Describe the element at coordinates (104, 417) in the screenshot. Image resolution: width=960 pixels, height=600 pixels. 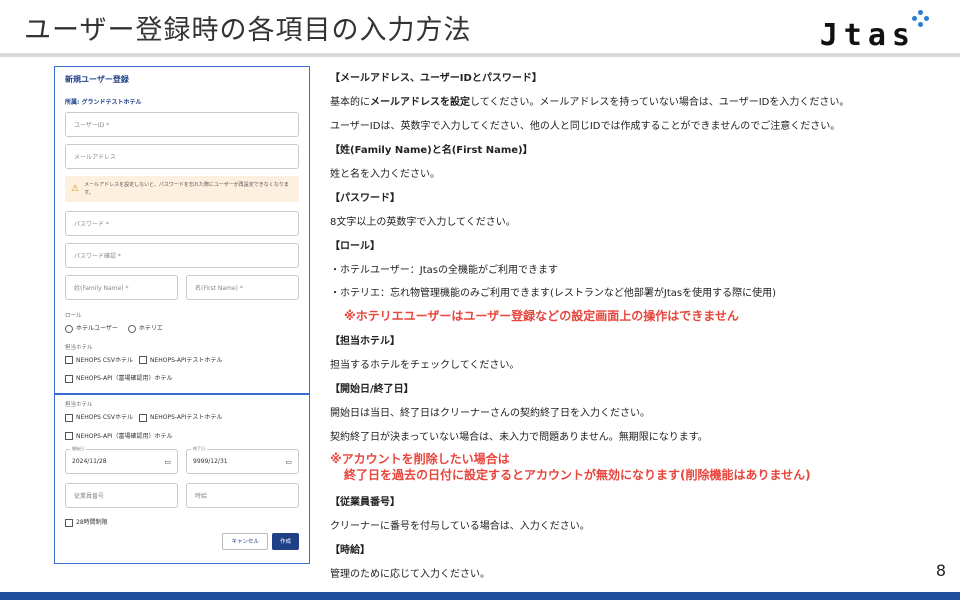
I see `hotel-csv-label-2: NEHOPS CSVホテル` at that location.